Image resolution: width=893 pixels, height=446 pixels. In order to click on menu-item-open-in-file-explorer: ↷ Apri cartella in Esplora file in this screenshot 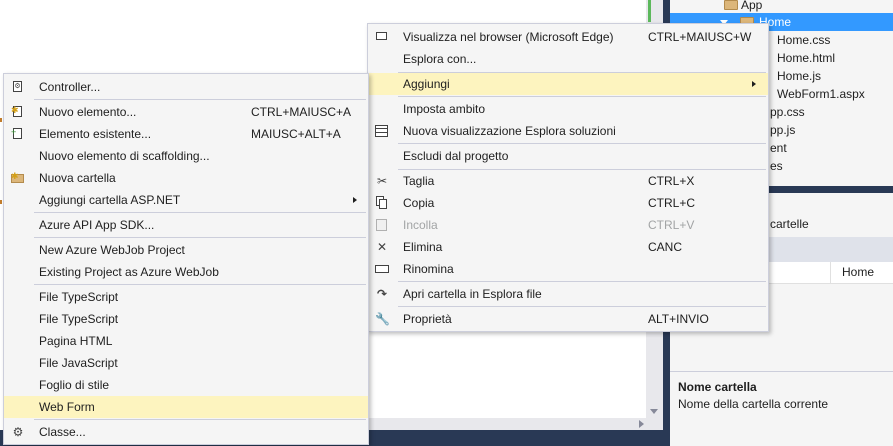, I will do `click(568, 294)`.